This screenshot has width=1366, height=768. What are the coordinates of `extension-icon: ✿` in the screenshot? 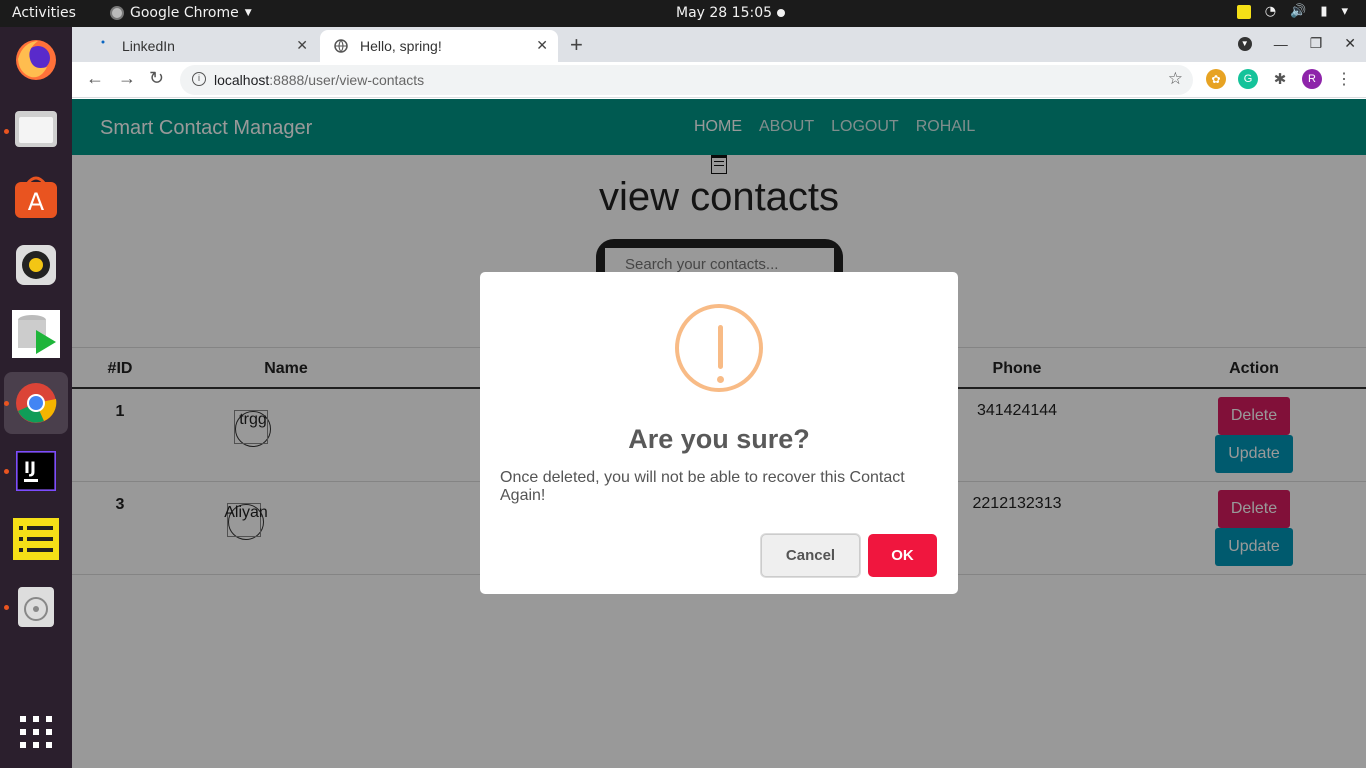 It's located at (1216, 79).